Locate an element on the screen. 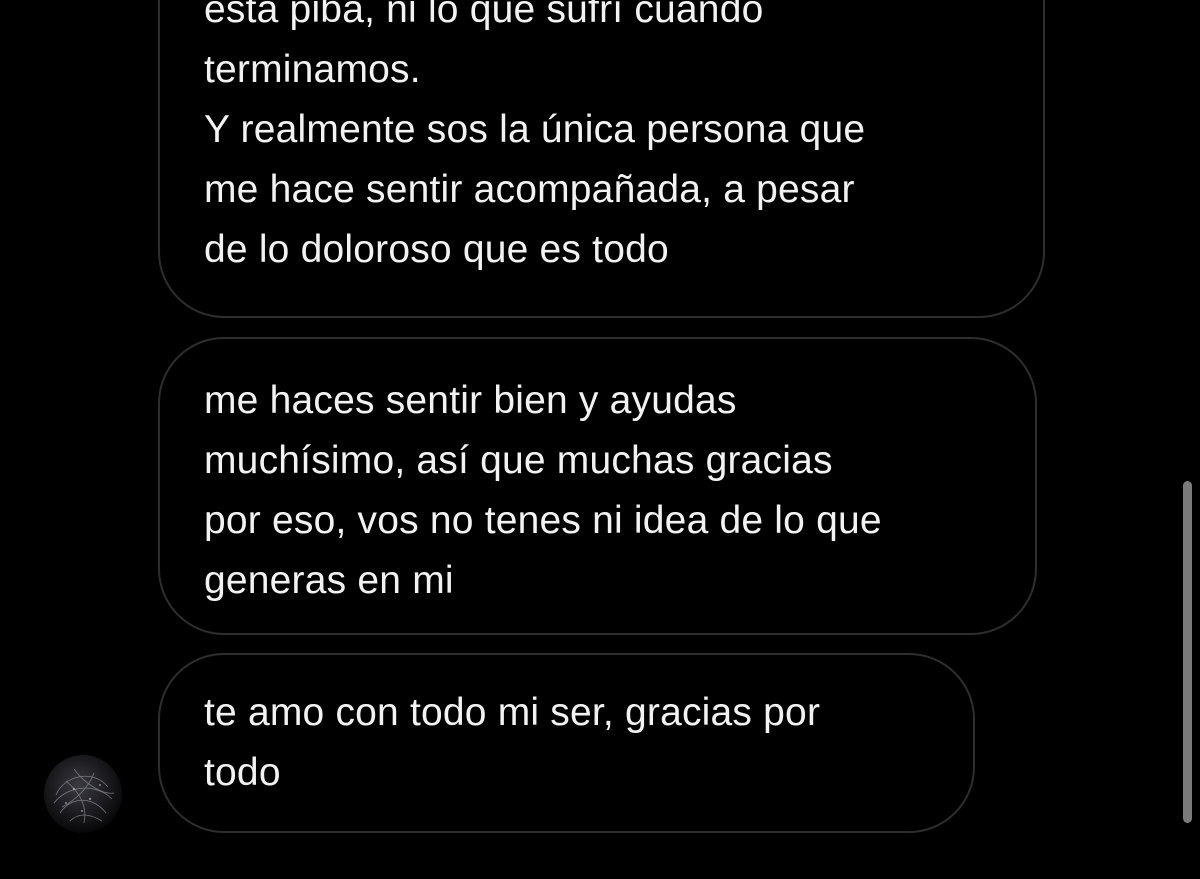 Image resolution: width=1200 pixels, height=879 pixels. message-line: te amo con todo mi ser, gracias por is located at coordinates (512, 712).